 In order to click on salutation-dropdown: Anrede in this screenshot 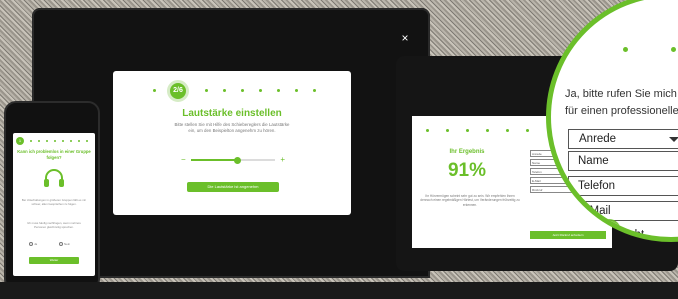, I will do `click(623, 139)`.